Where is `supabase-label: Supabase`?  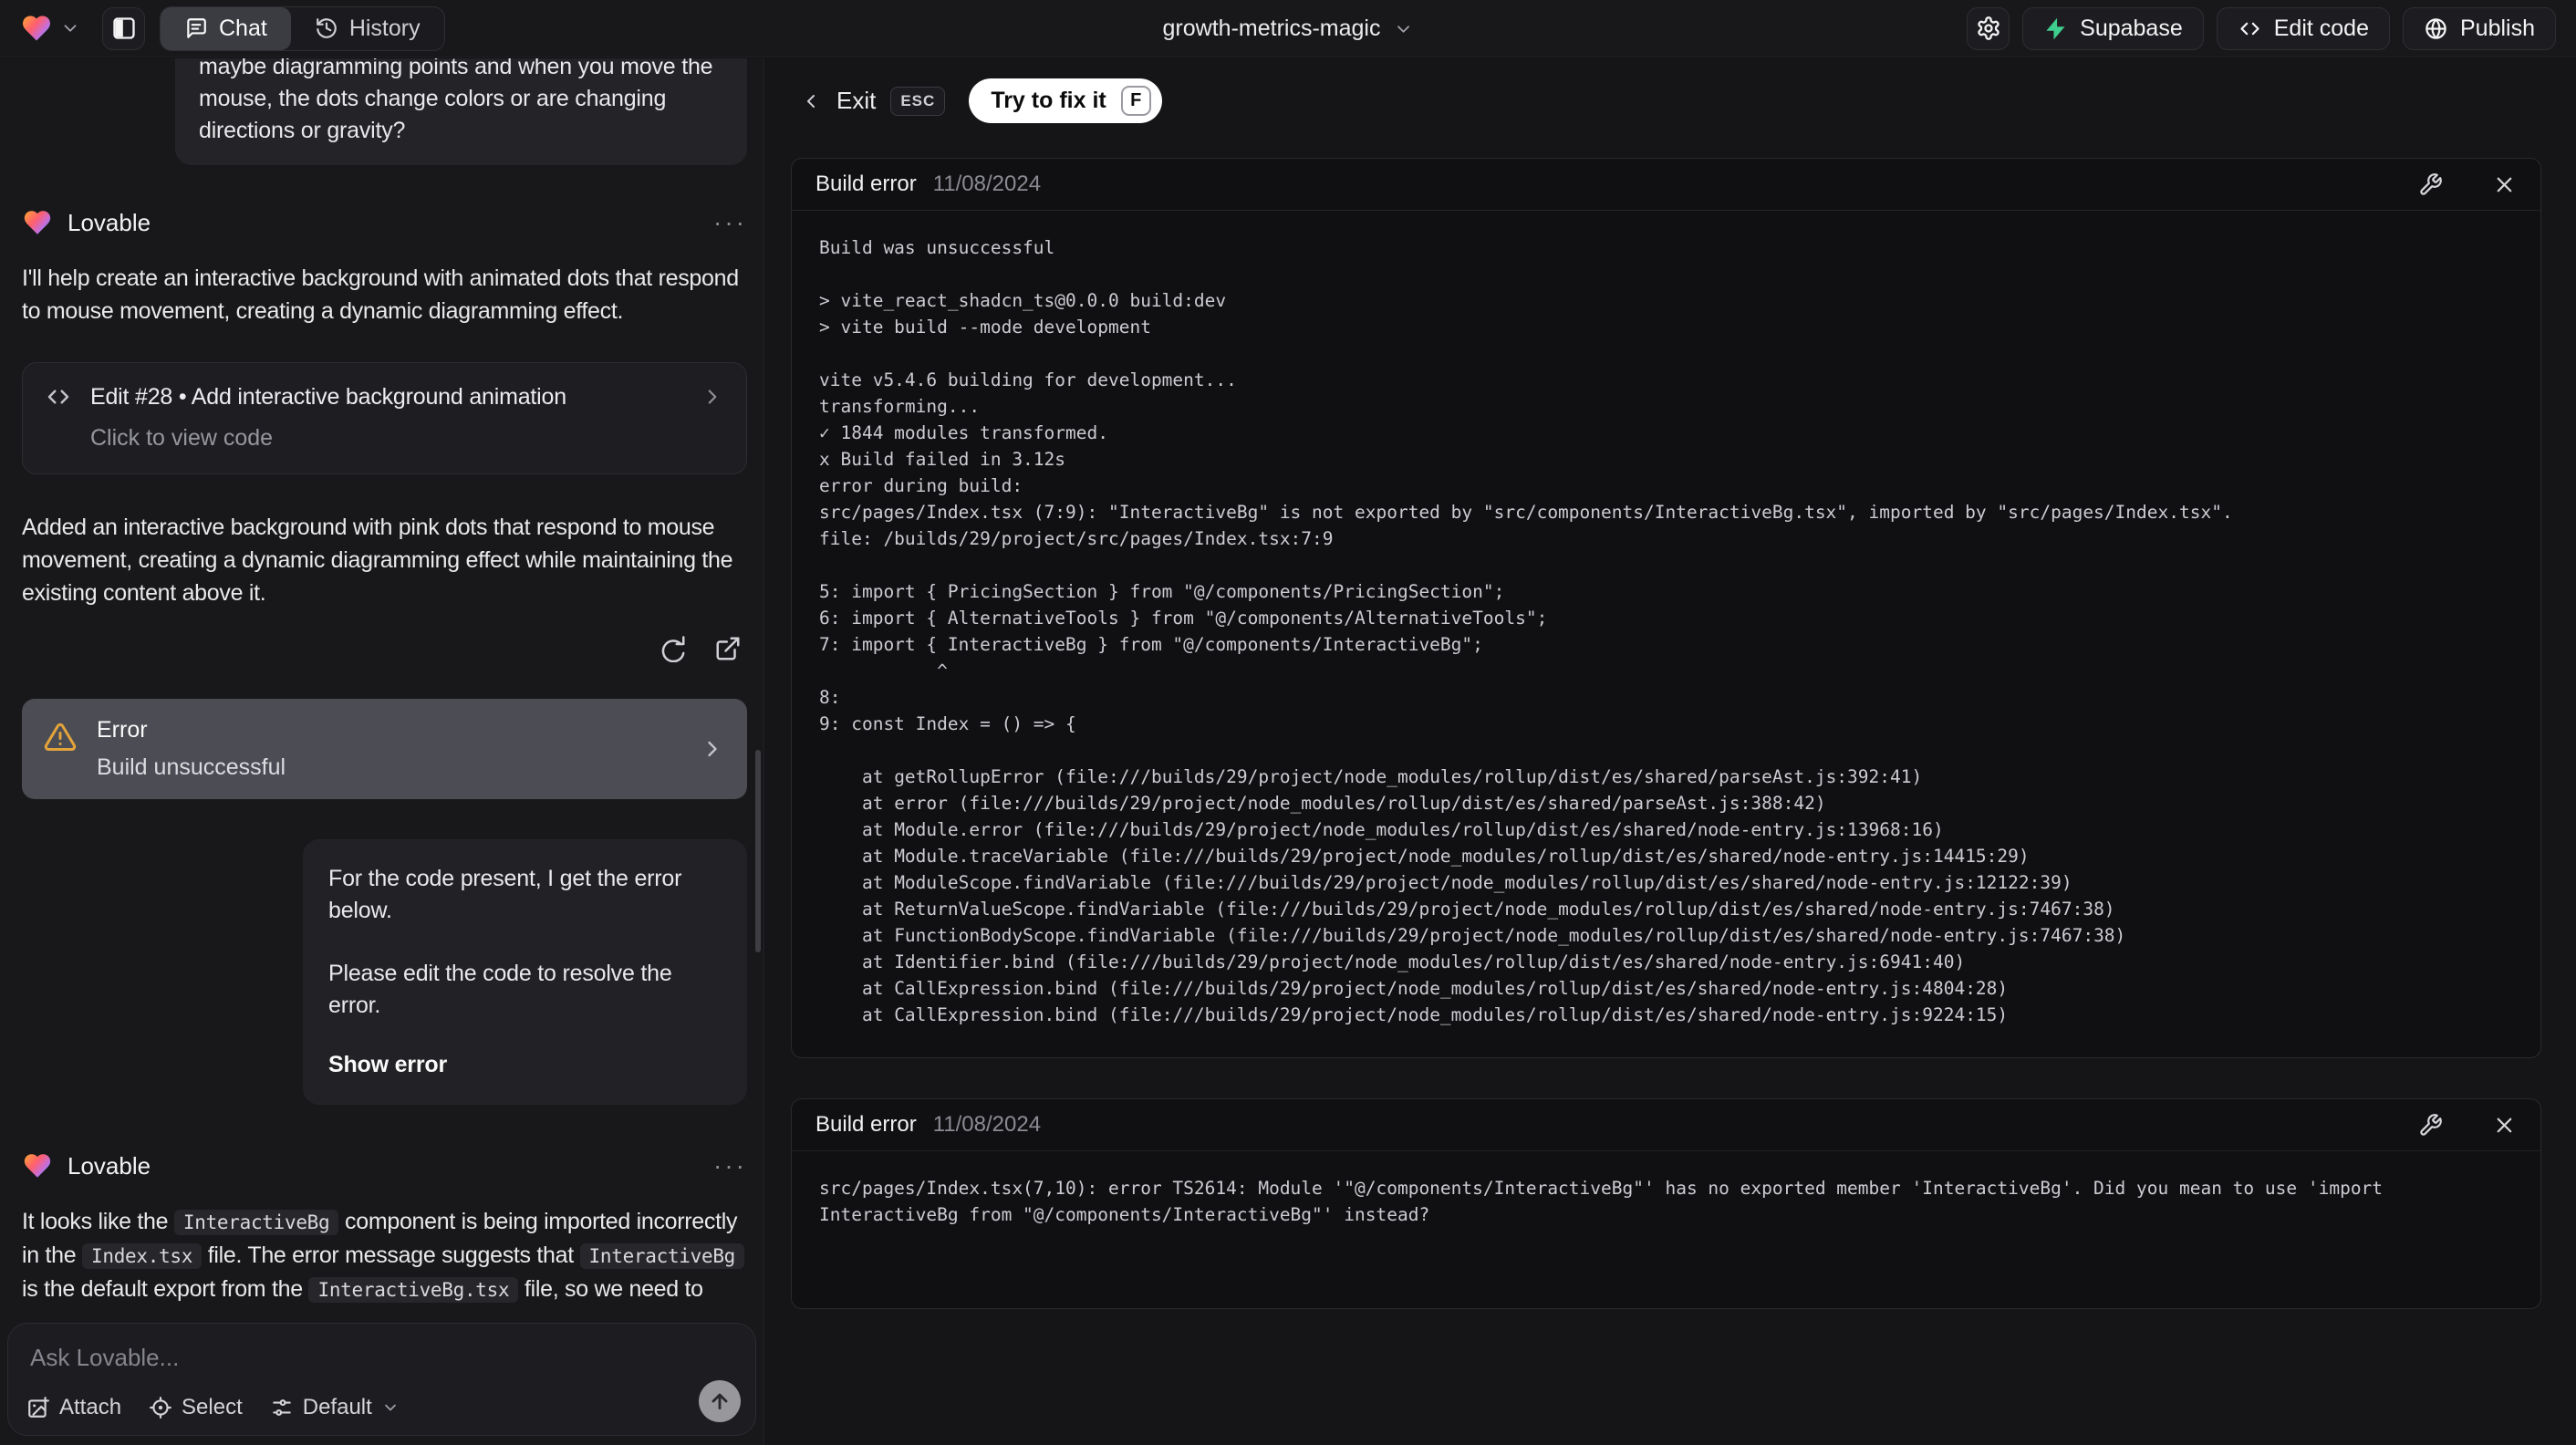 supabase-label: Supabase is located at coordinates (2131, 28).